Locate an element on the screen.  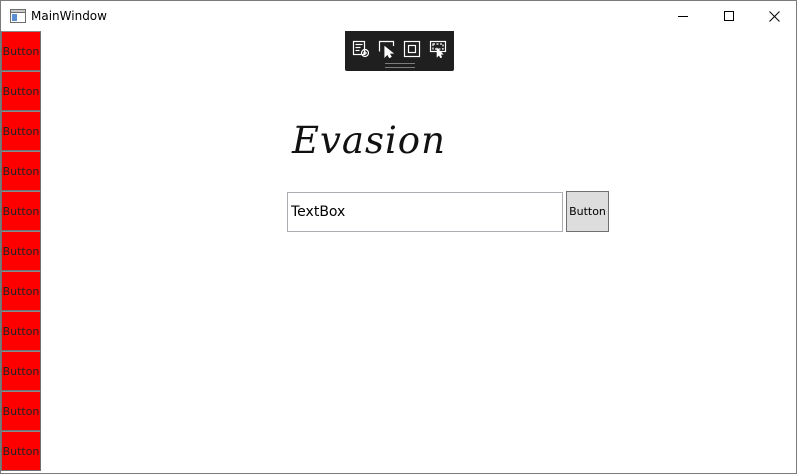
display-layout-adorners-icon is located at coordinates (412, 49).